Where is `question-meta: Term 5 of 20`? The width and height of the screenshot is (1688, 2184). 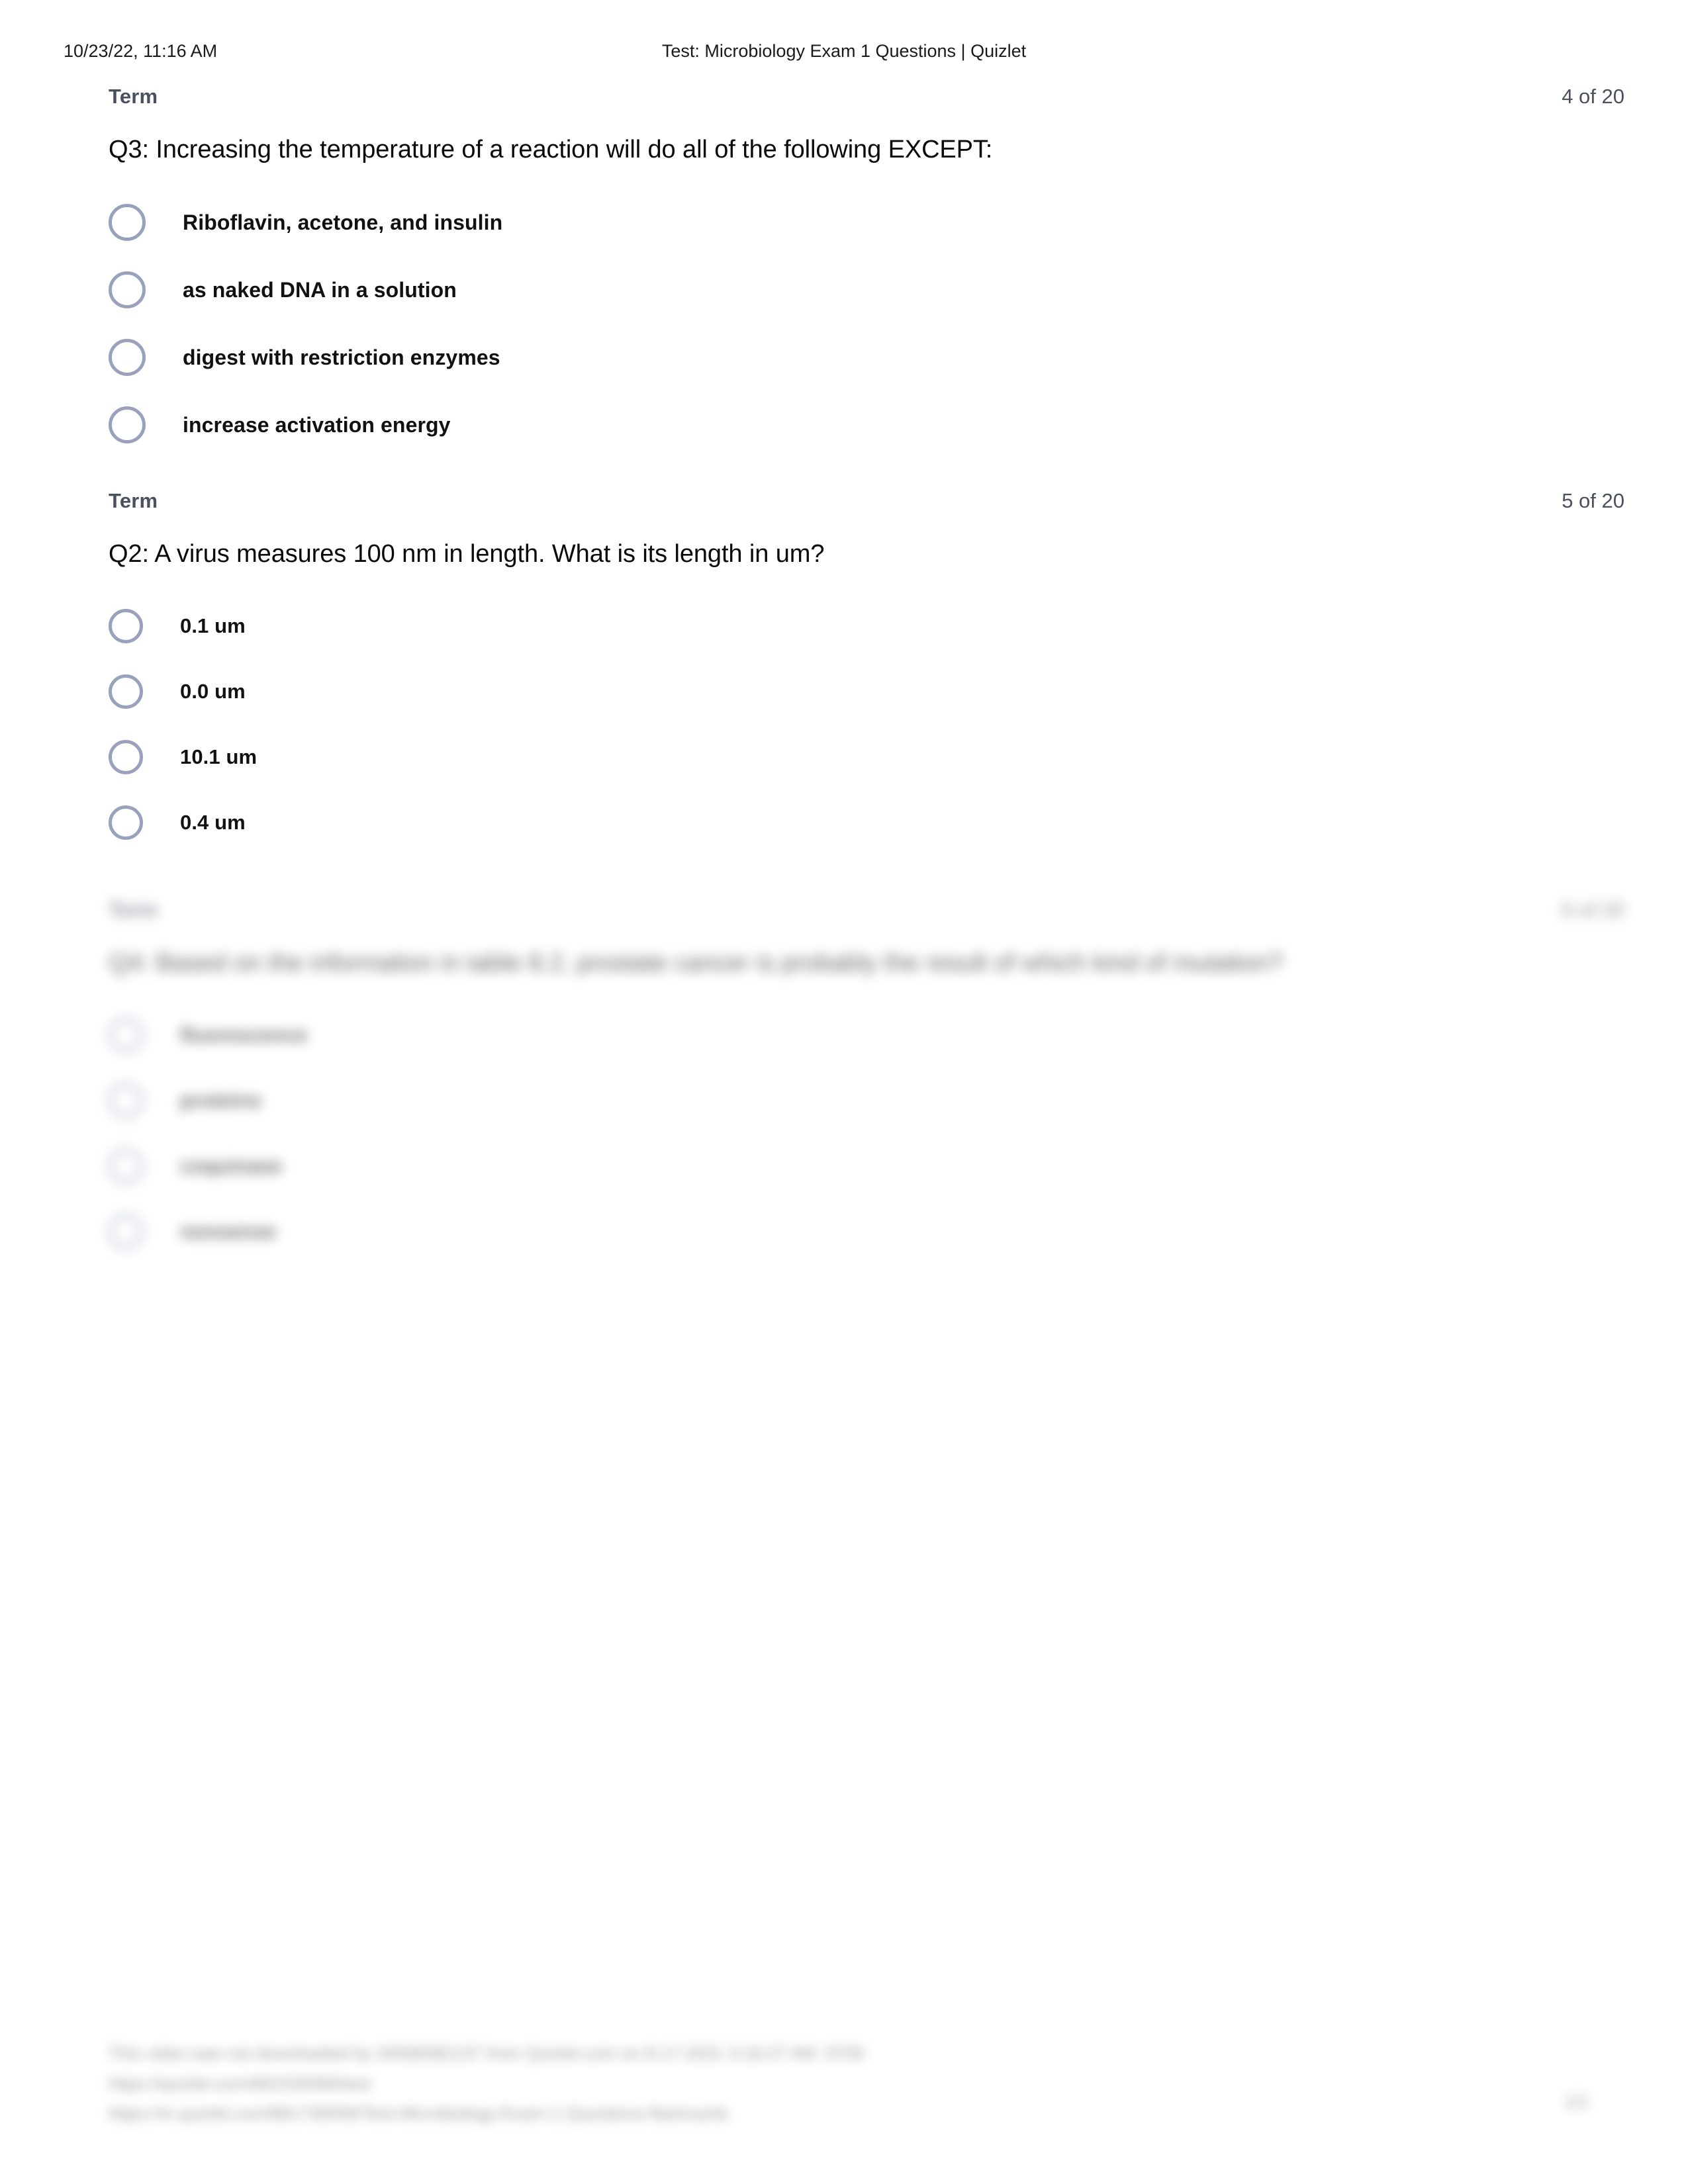 question-meta: Term 5 of 20 is located at coordinates (866, 506).